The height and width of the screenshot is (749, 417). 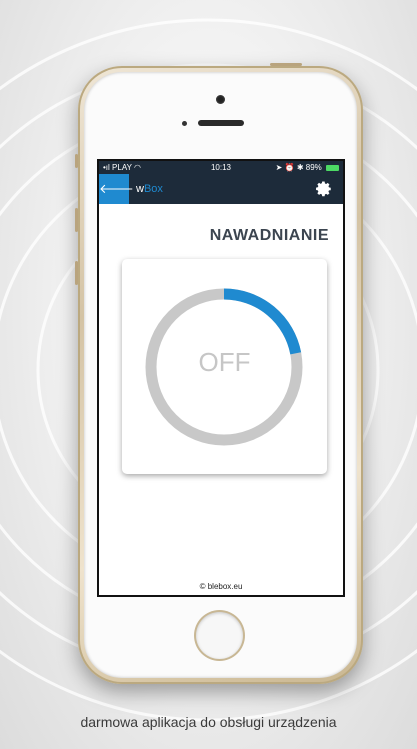 I want to click on volume-up-button, so click(x=76, y=220).